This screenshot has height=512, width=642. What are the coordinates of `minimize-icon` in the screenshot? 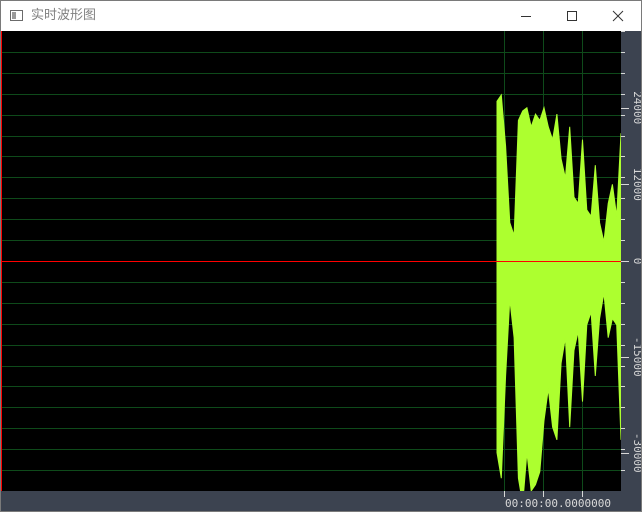 It's located at (526, 16).